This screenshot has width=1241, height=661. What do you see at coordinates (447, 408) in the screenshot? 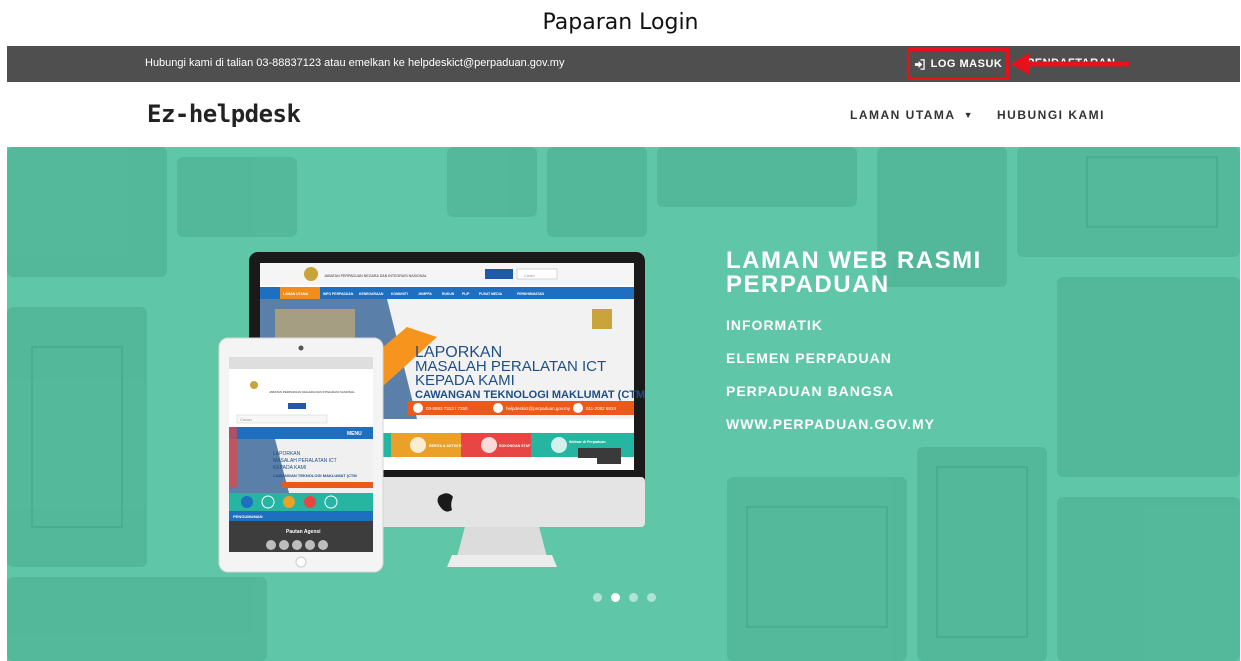
I see `monitor-contact-phone: 03-8883 7313 / 7250` at bounding box center [447, 408].